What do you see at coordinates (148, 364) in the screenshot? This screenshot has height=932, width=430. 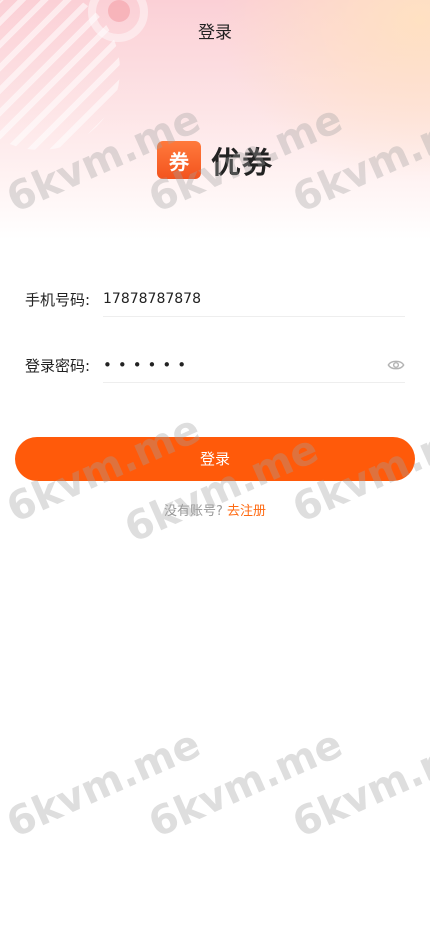 I see `password-masked-value: ••••••` at bounding box center [148, 364].